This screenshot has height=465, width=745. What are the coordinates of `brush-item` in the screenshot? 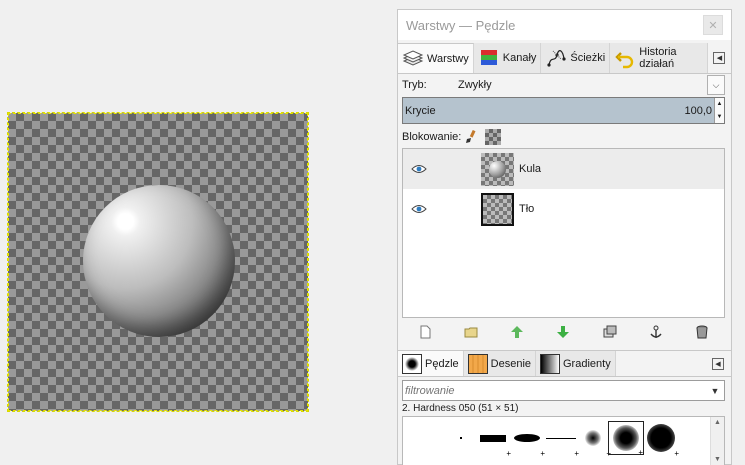 It's located at (461, 438).